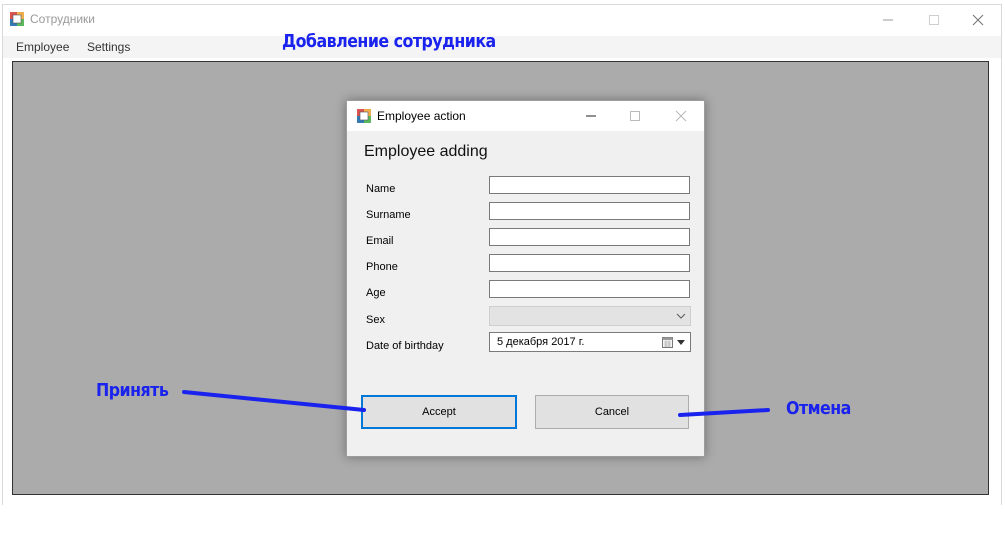  I want to click on name-field, so click(589, 185).